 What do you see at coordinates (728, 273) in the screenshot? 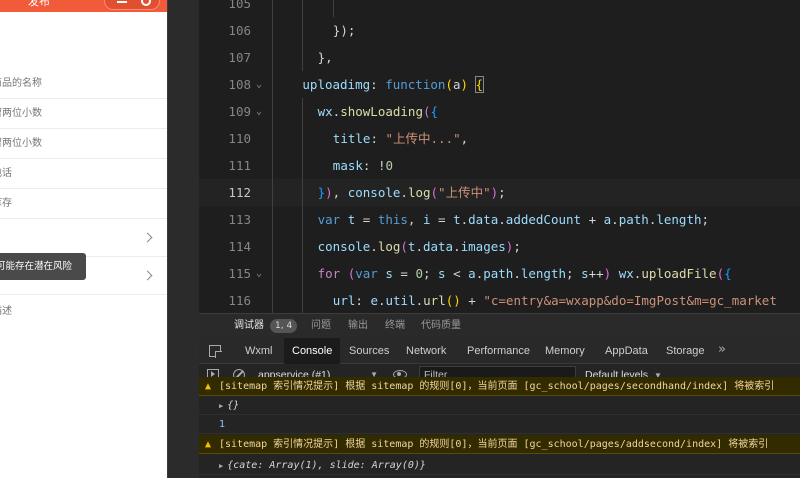
I see `code-token: {` at bounding box center [728, 273].